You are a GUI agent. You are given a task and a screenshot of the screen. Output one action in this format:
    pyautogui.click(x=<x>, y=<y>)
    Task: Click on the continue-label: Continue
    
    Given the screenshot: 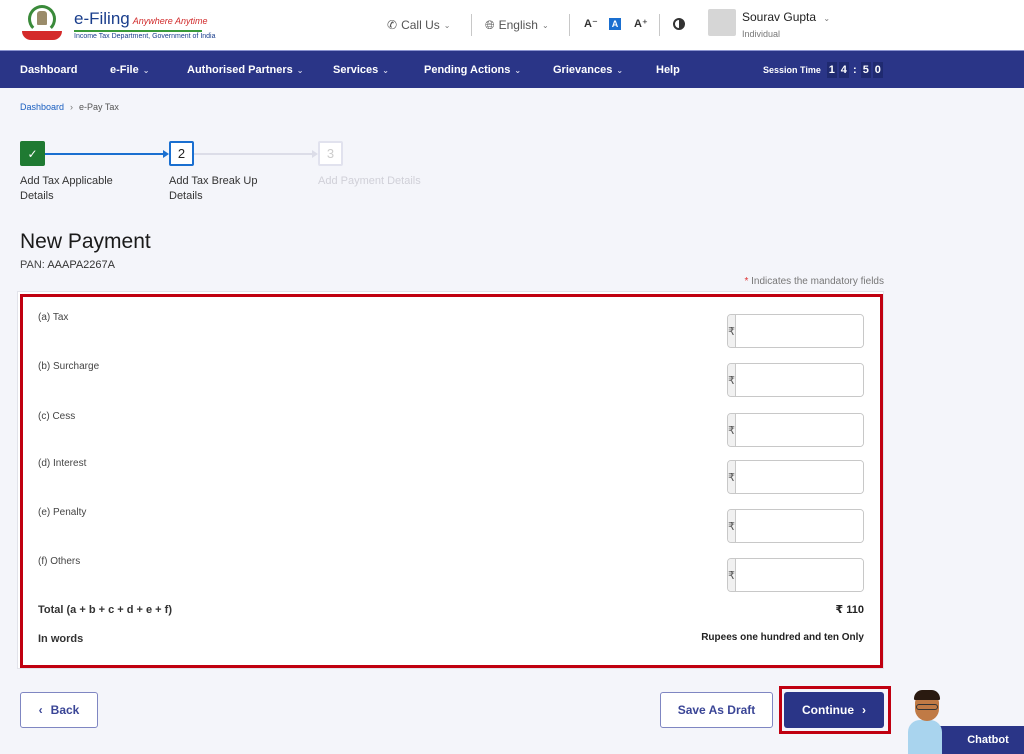 What is the action you would take?
    pyautogui.click(x=828, y=710)
    